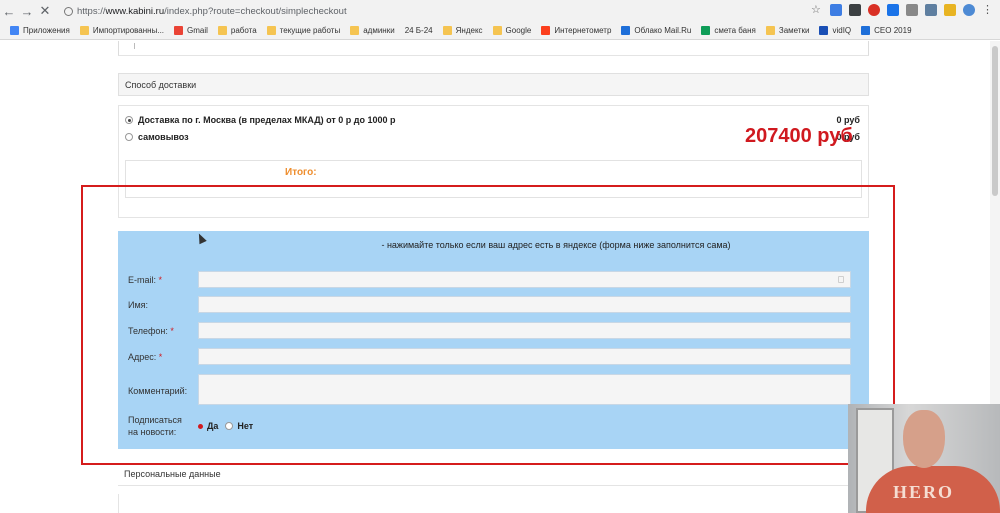  What do you see at coordinates (524, 304) in the screenshot?
I see `name-field` at bounding box center [524, 304].